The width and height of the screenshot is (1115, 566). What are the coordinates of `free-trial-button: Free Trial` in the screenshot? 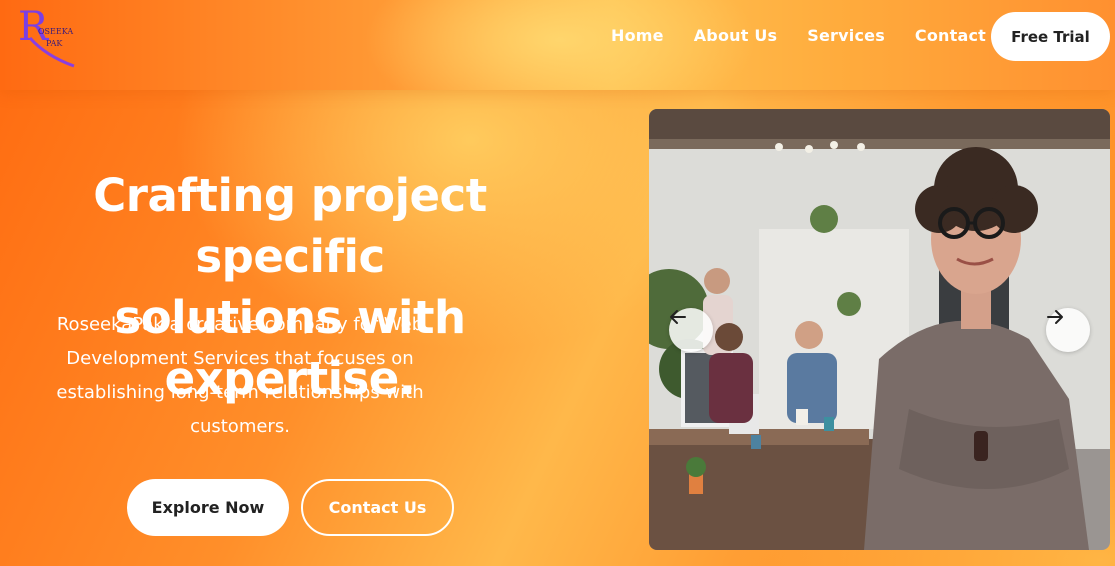 It's located at (1050, 36).